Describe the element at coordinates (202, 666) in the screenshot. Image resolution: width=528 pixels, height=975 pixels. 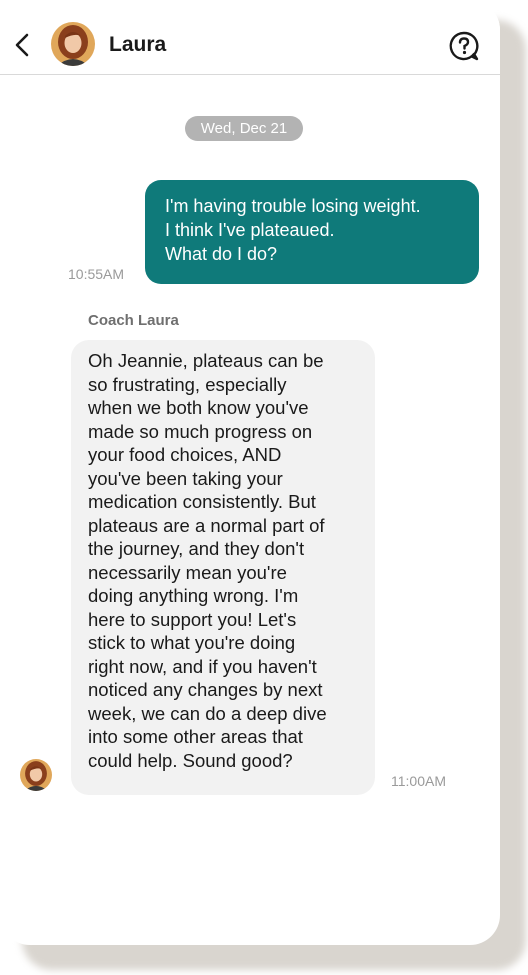
I see `message-line: right now, and if you haven't` at that location.